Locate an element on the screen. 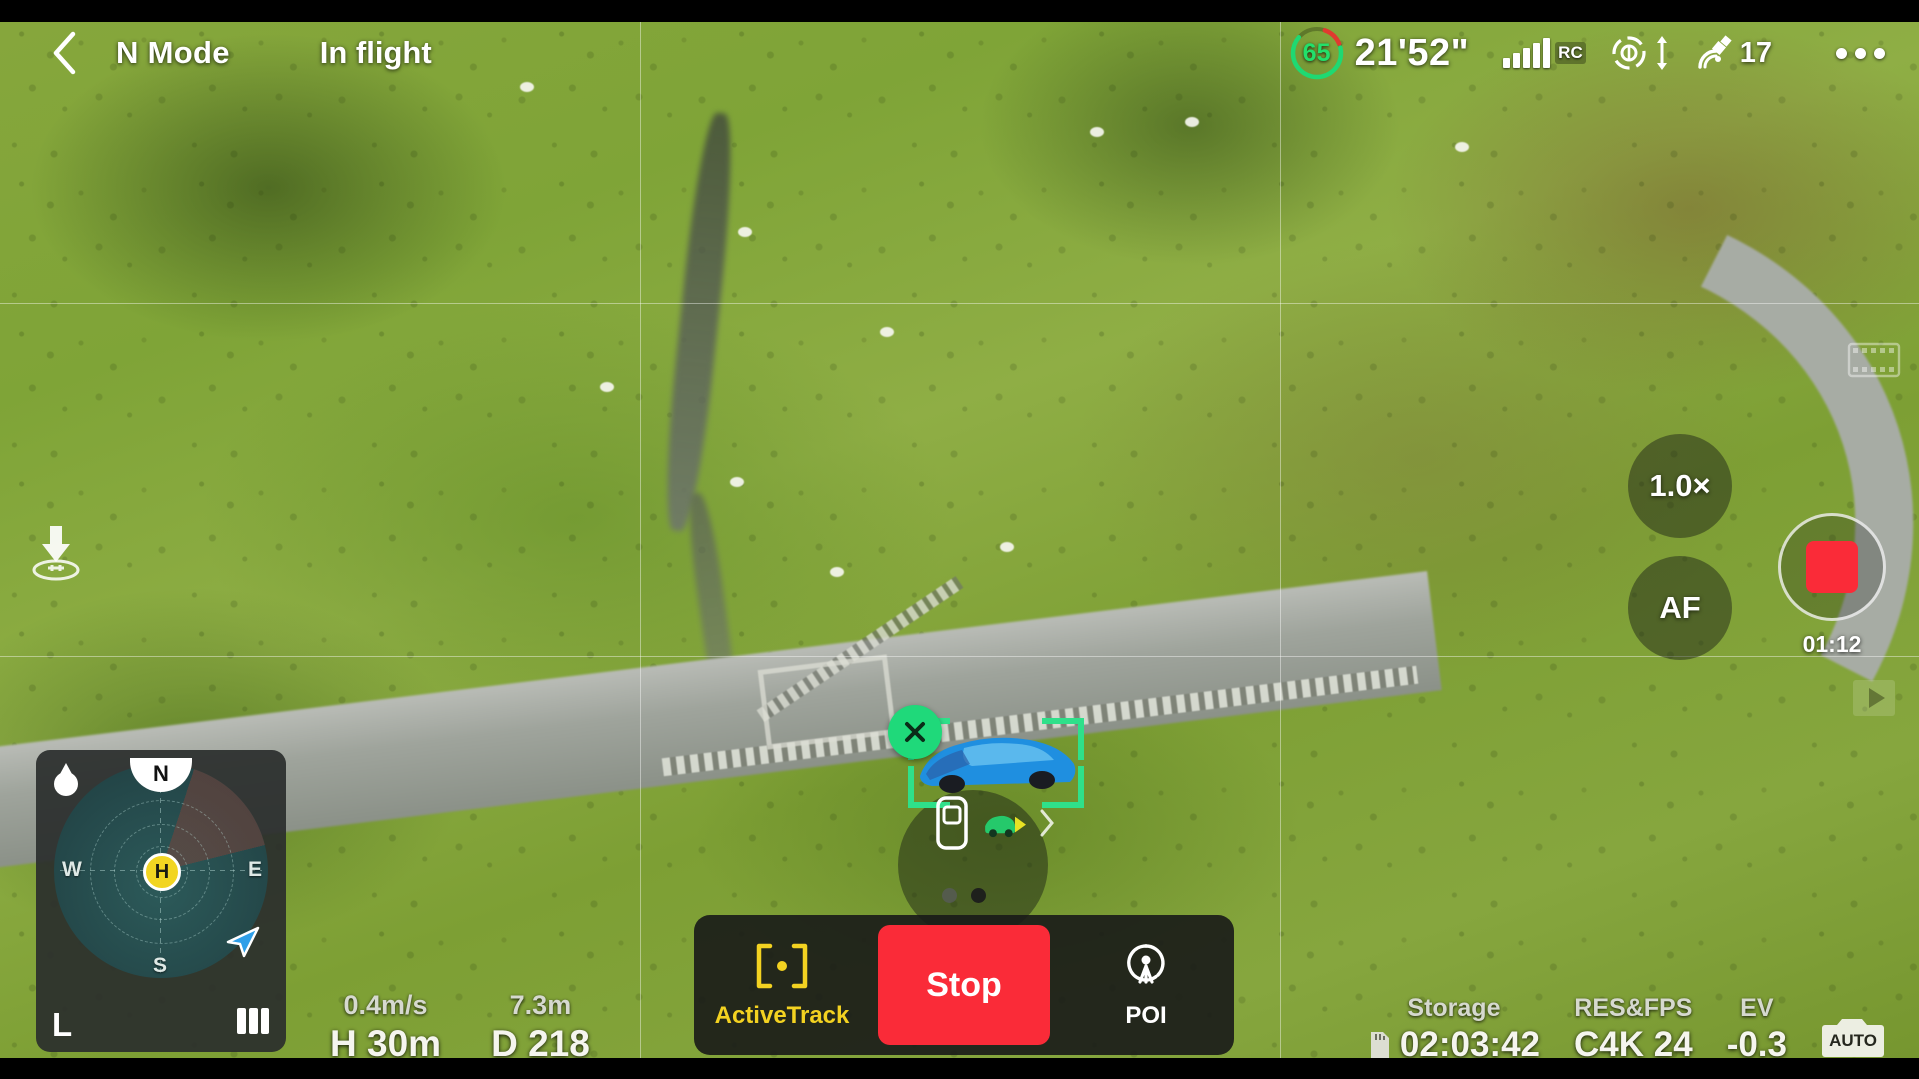  car-top-view-icon is located at coordinates (952, 823).